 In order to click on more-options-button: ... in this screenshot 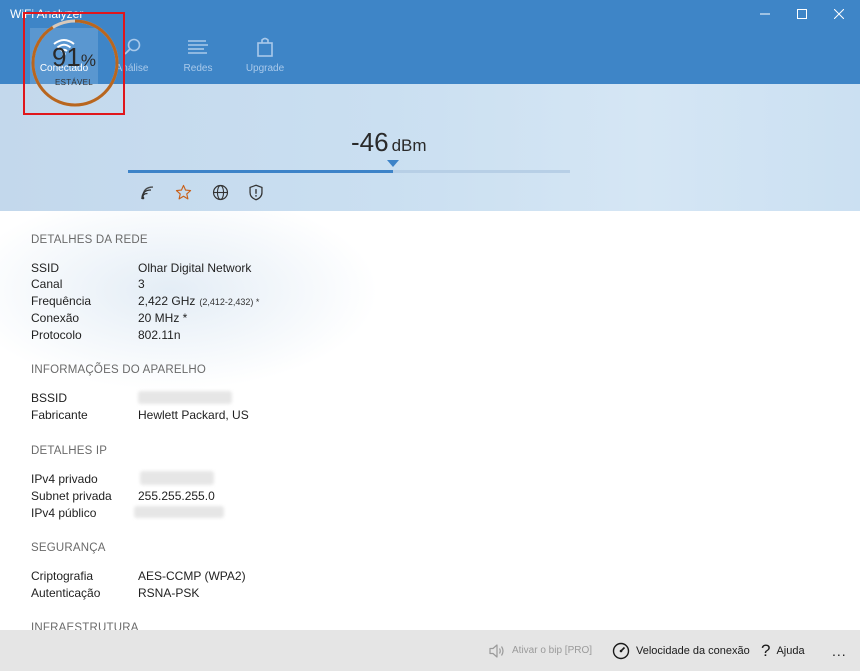, I will do `click(839, 650)`.